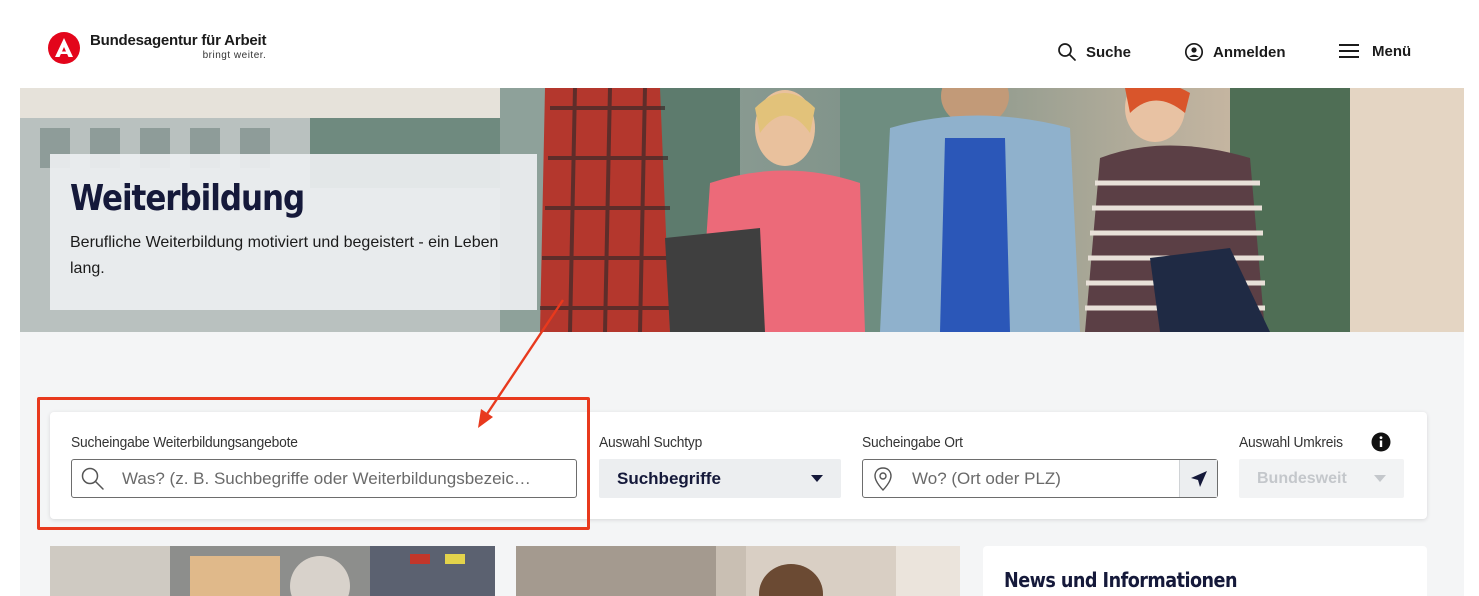  I want to click on nav-search-label: Suche, so click(1109, 52).